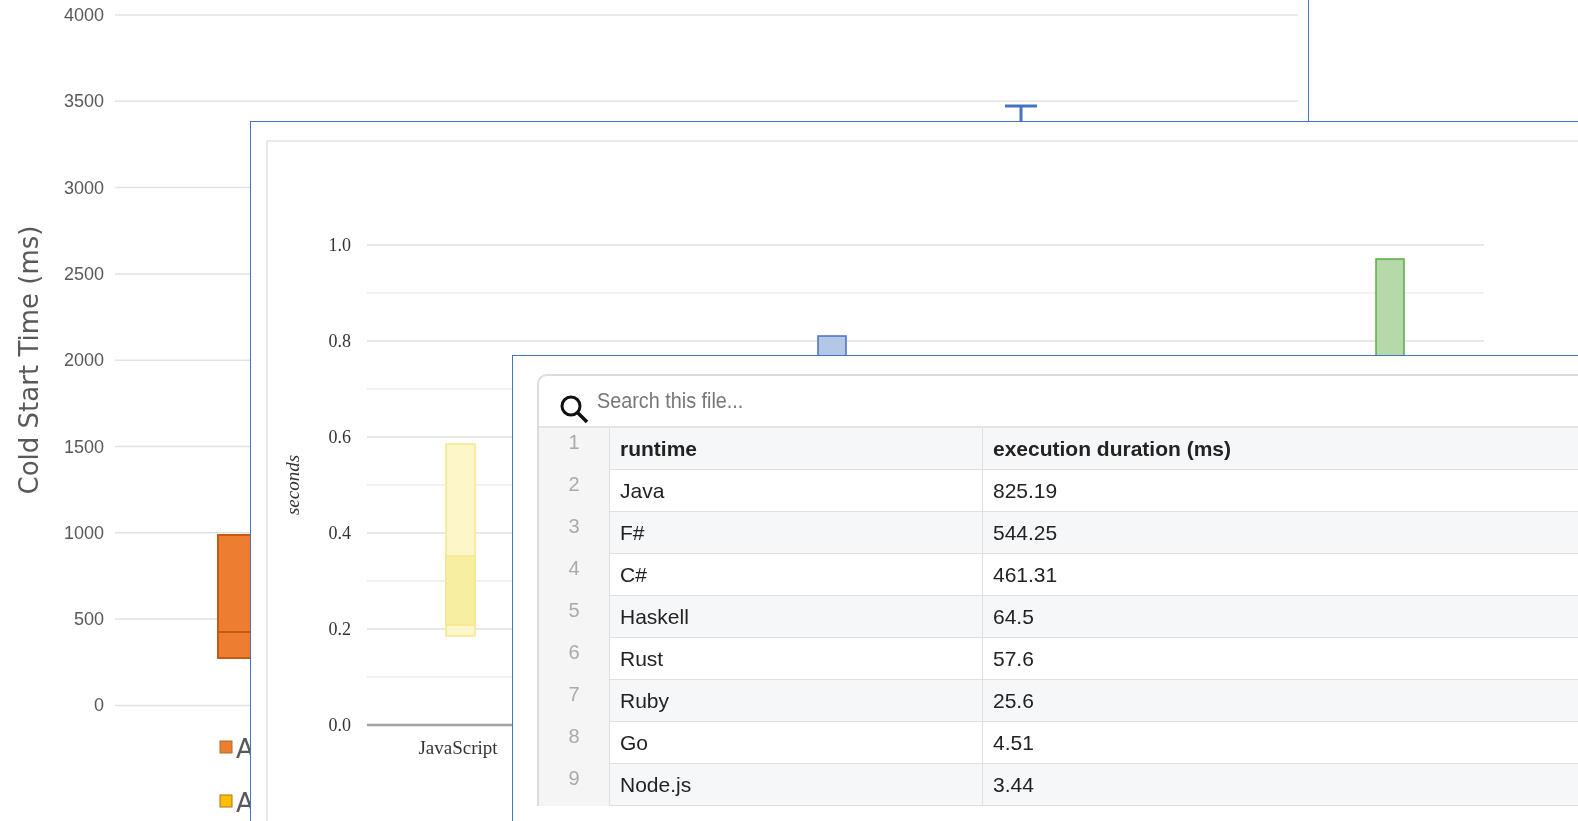  What do you see at coordinates (795, 575) in the screenshot?
I see `table-cell: C#` at bounding box center [795, 575].